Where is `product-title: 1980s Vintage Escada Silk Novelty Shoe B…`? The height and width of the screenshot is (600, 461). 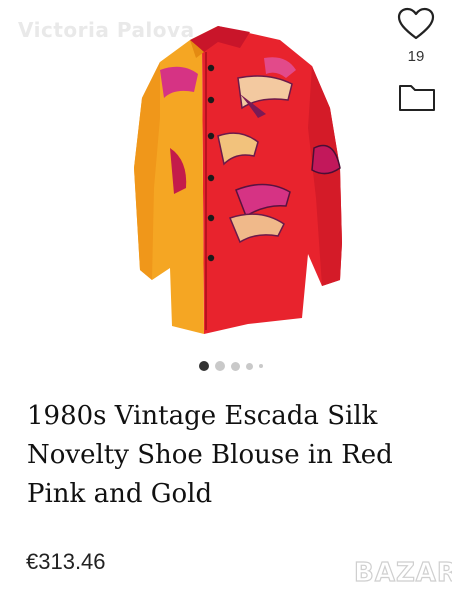
product-title: 1980s Vintage Escada Silk Novelty Shoe B… is located at coordinates (210, 455).